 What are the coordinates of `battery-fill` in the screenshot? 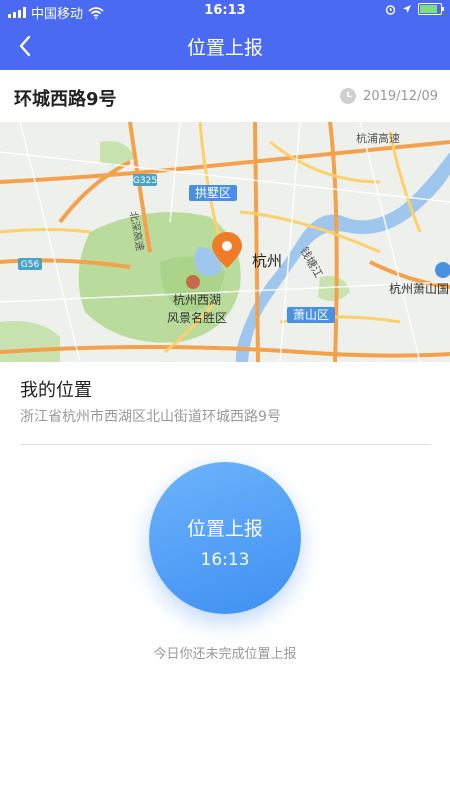 It's located at (428, 9).